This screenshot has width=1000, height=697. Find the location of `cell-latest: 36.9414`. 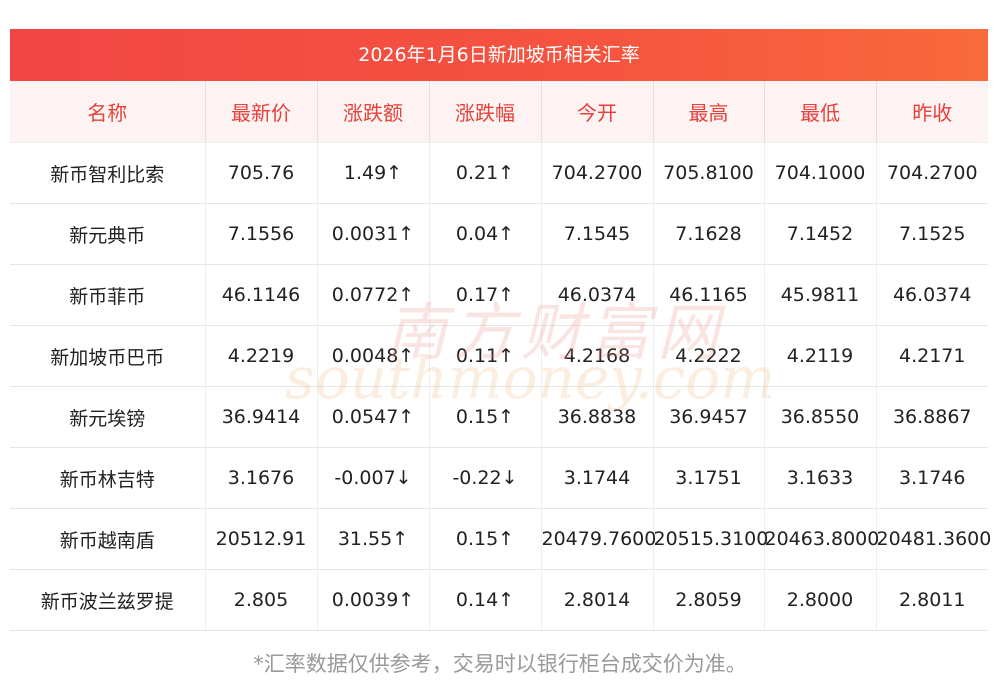

cell-latest: 36.9414 is located at coordinates (261, 417).